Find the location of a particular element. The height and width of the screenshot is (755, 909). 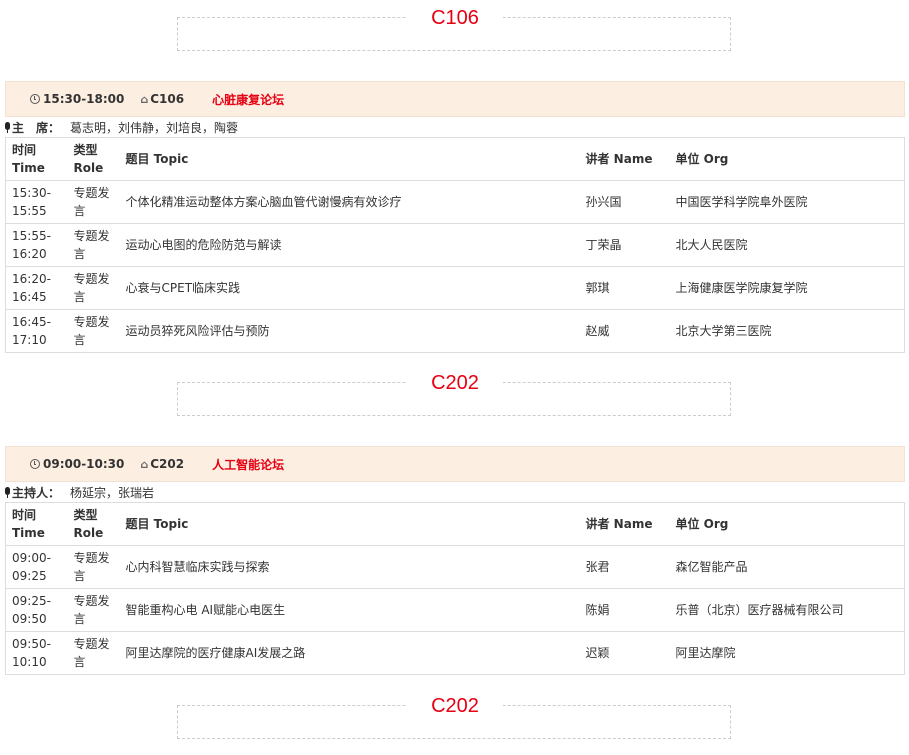

row-org: 中国医学科学院阜外医院 is located at coordinates (787, 202).